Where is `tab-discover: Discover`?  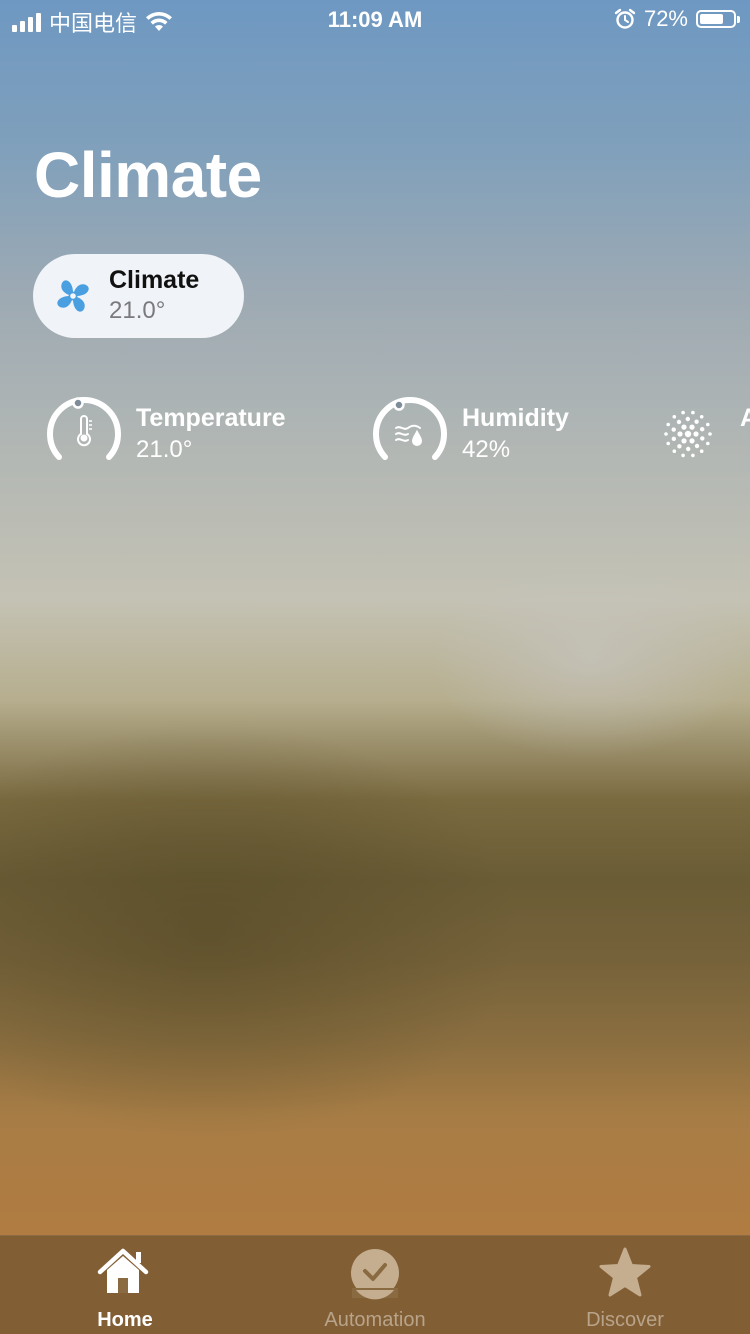 tab-discover: Discover is located at coordinates (625, 1285).